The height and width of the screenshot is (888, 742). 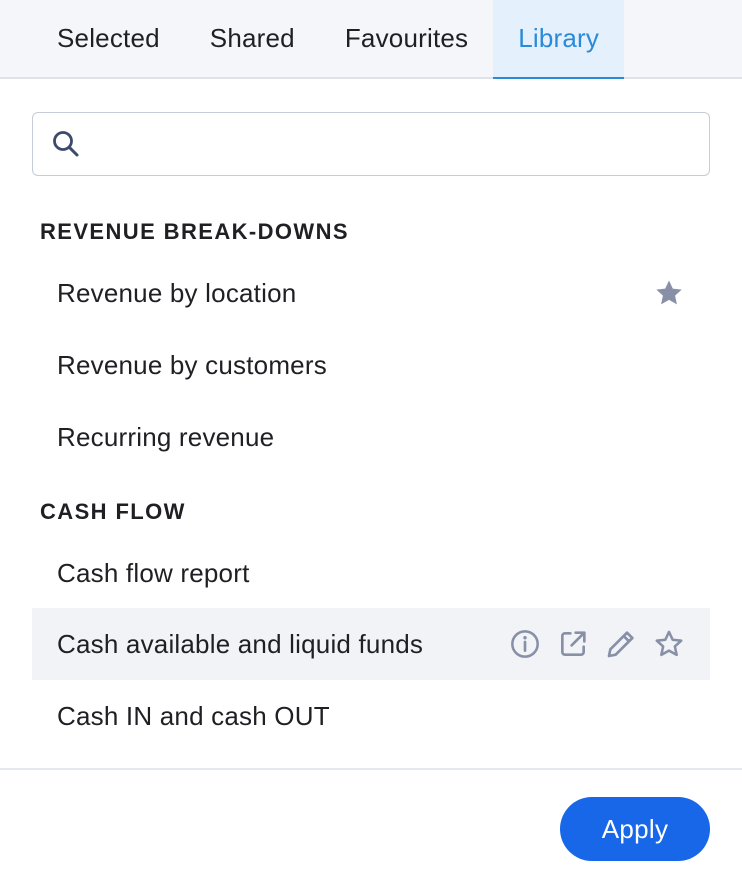 What do you see at coordinates (371, 769) in the screenshot?
I see `footer-divider` at bounding box center [371, 769].